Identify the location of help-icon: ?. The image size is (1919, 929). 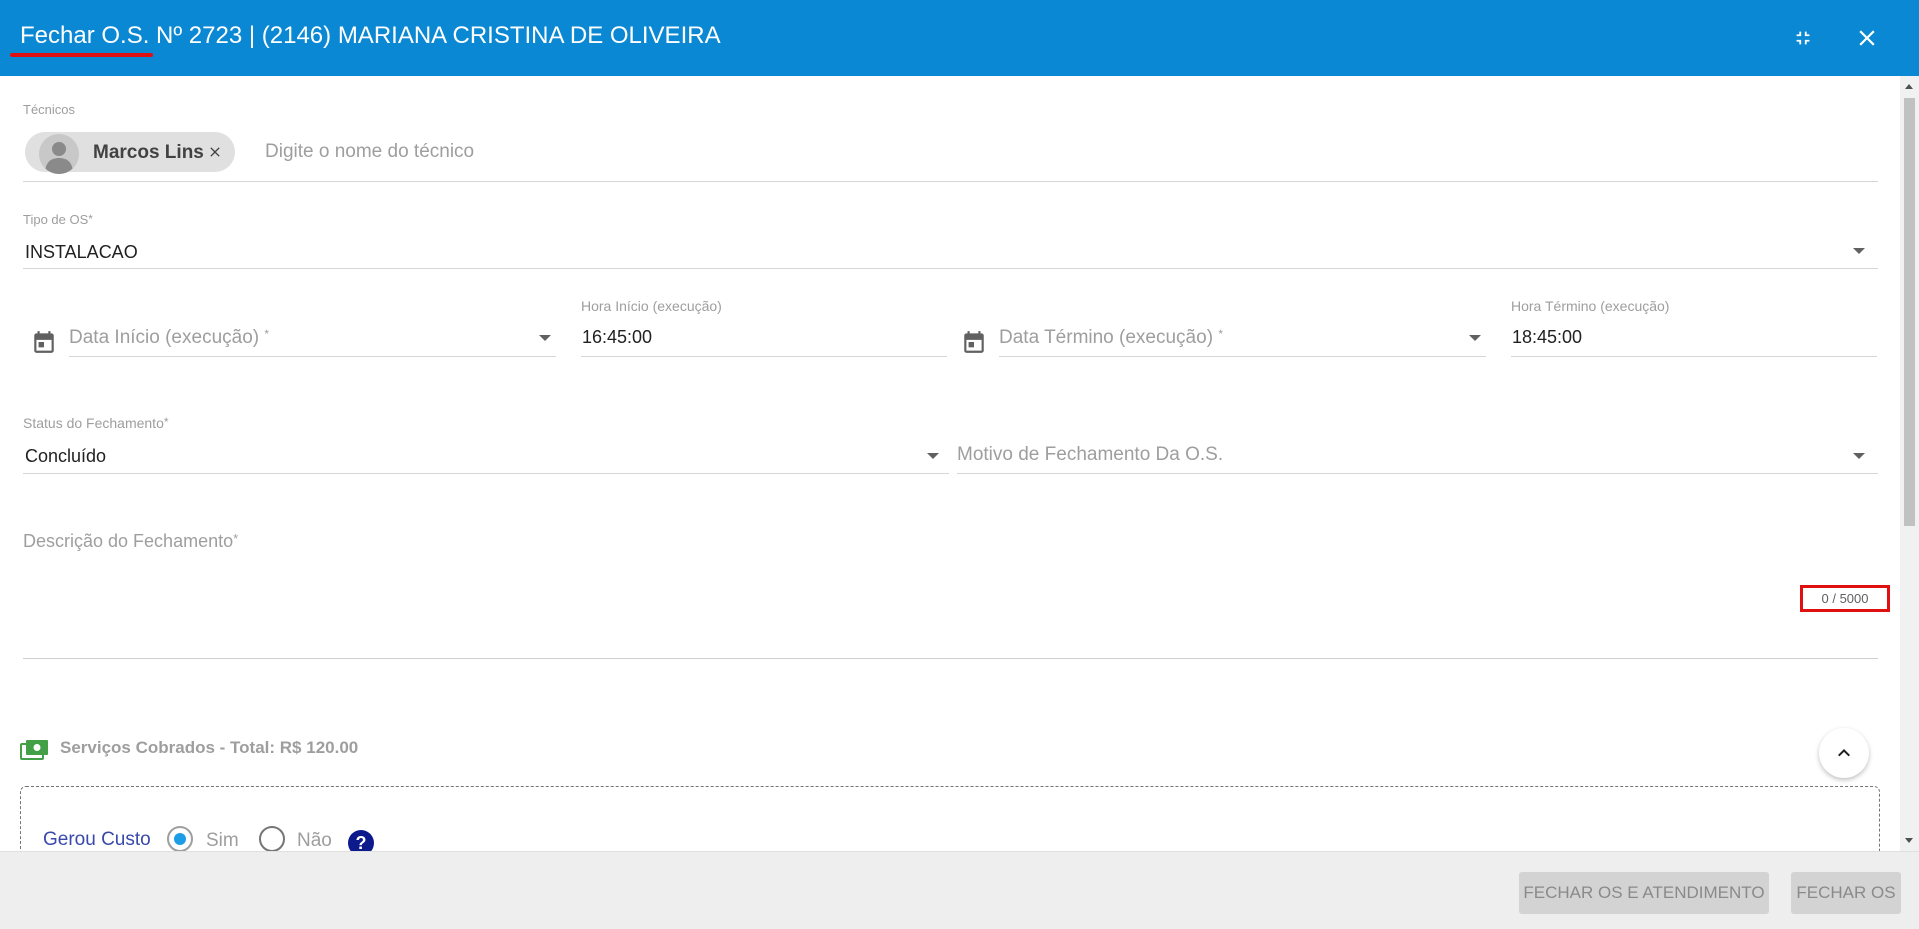
(361, 840).